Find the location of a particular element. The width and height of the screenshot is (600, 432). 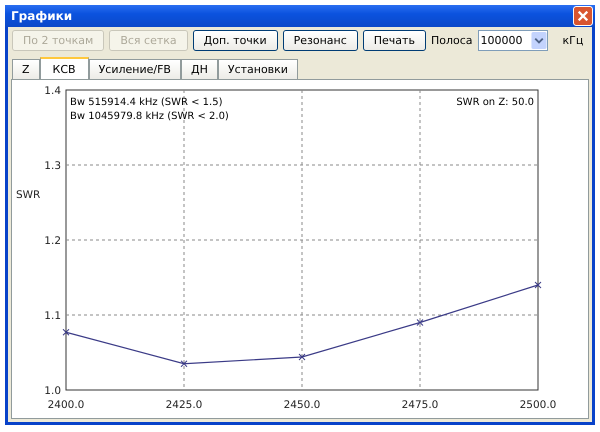

toolbar-button: Резонанс is located at coordinates (320, 40).